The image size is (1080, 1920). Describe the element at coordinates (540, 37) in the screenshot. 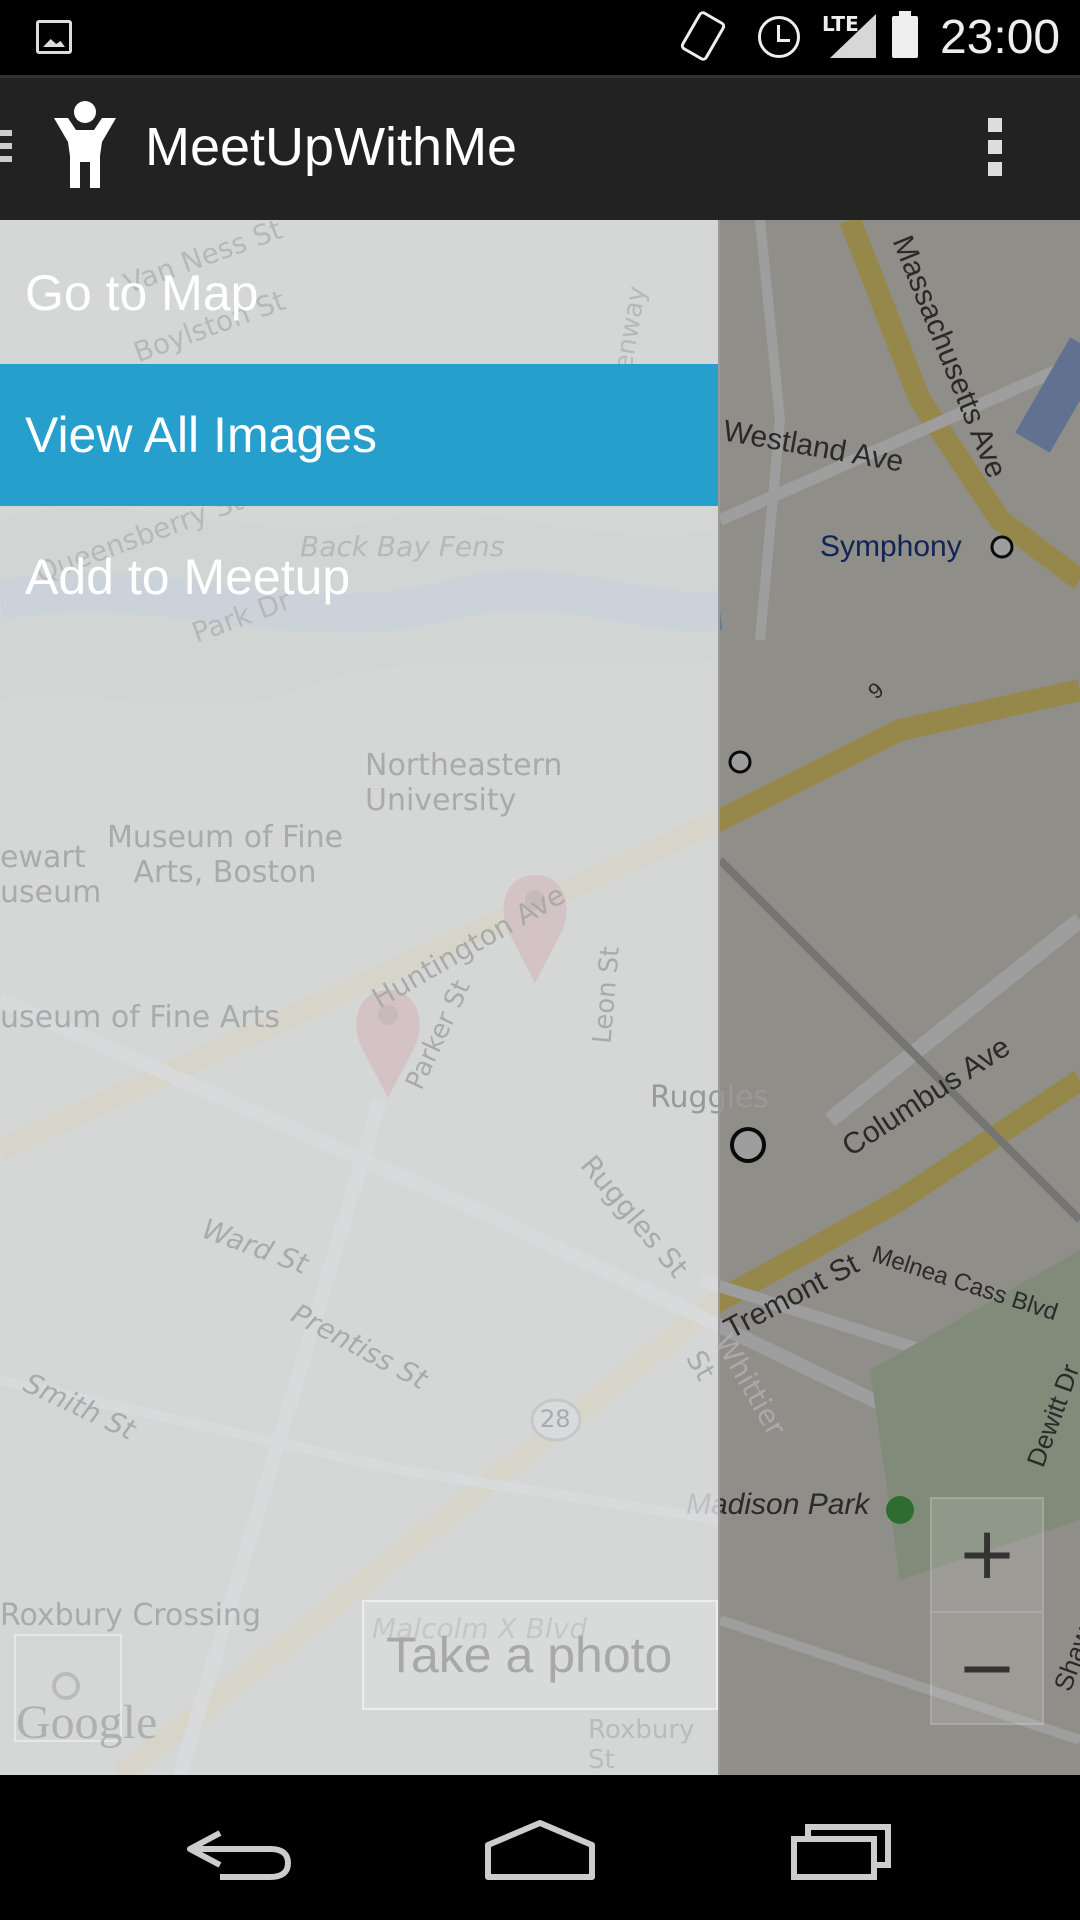

I see `status-bar: LTE 23:00` at that location.